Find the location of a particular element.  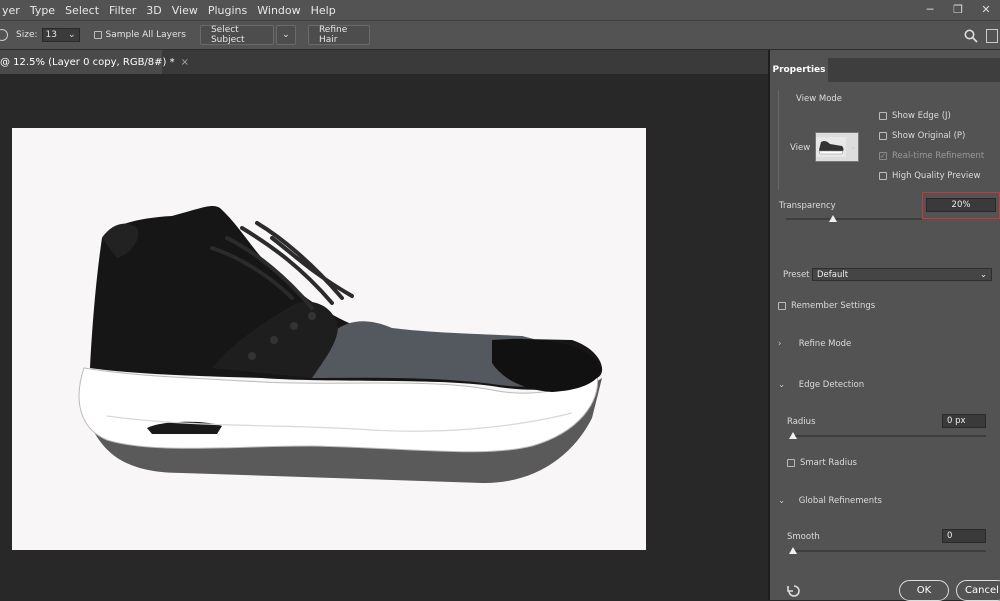

sample-all-layers-checkbox is located at coordinates (97, 35).